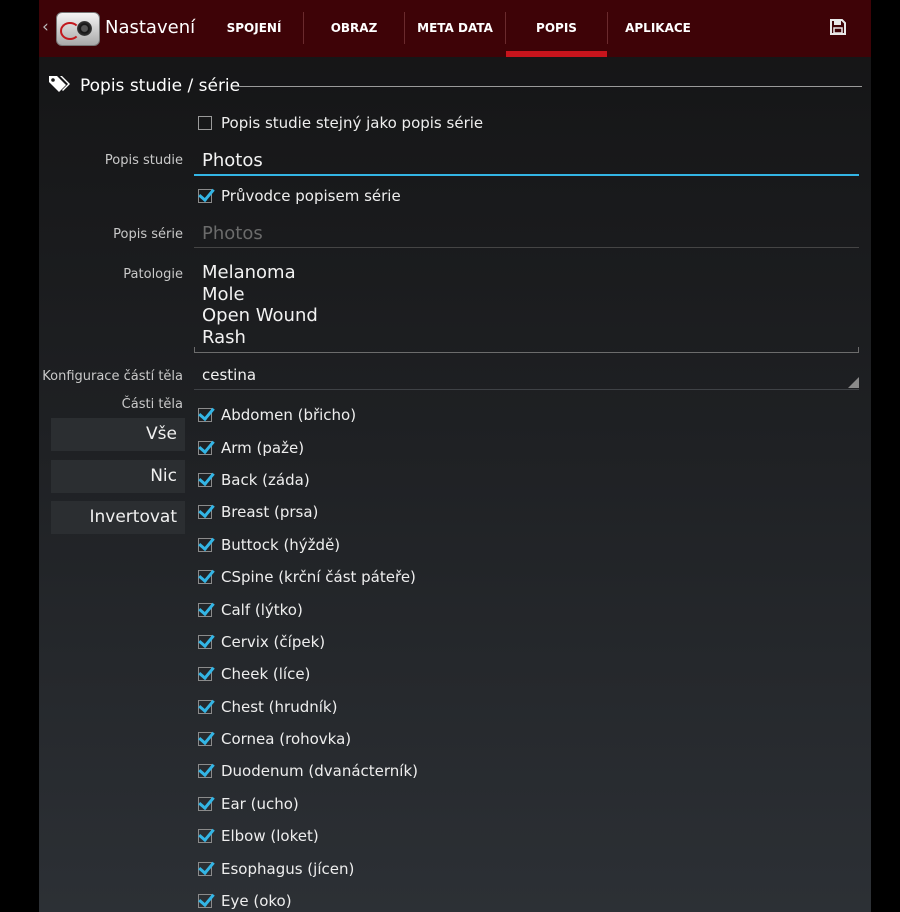 This screenshot has height=912, width=900. Describe the element at coordinates (508, 674) in the screenshot. I see `body-part-item: Cheek (líce)` at that location.